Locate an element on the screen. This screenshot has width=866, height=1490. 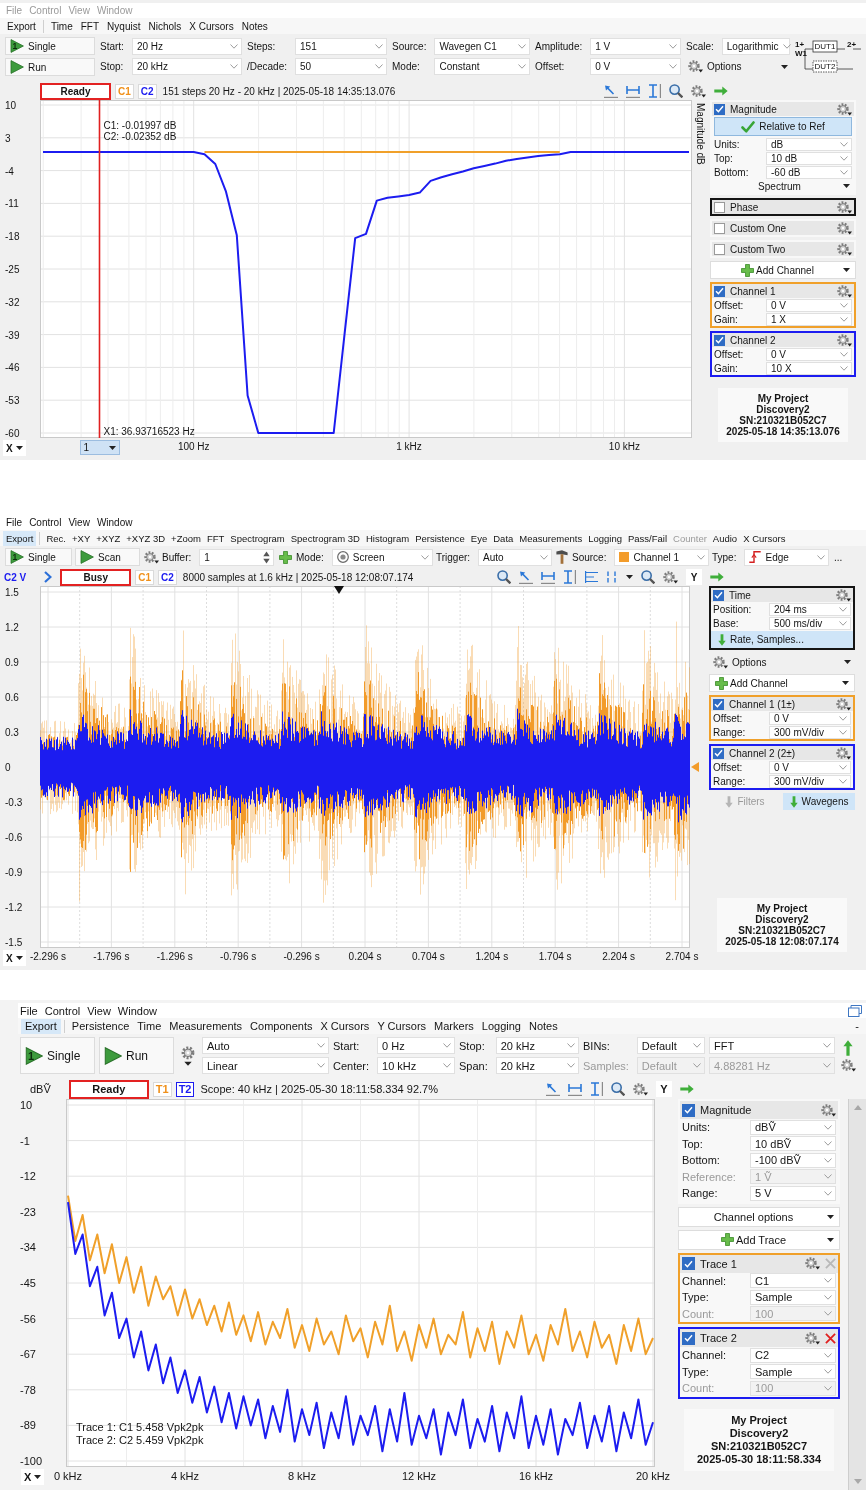
plus-icon is located at coordinates (285, 557).